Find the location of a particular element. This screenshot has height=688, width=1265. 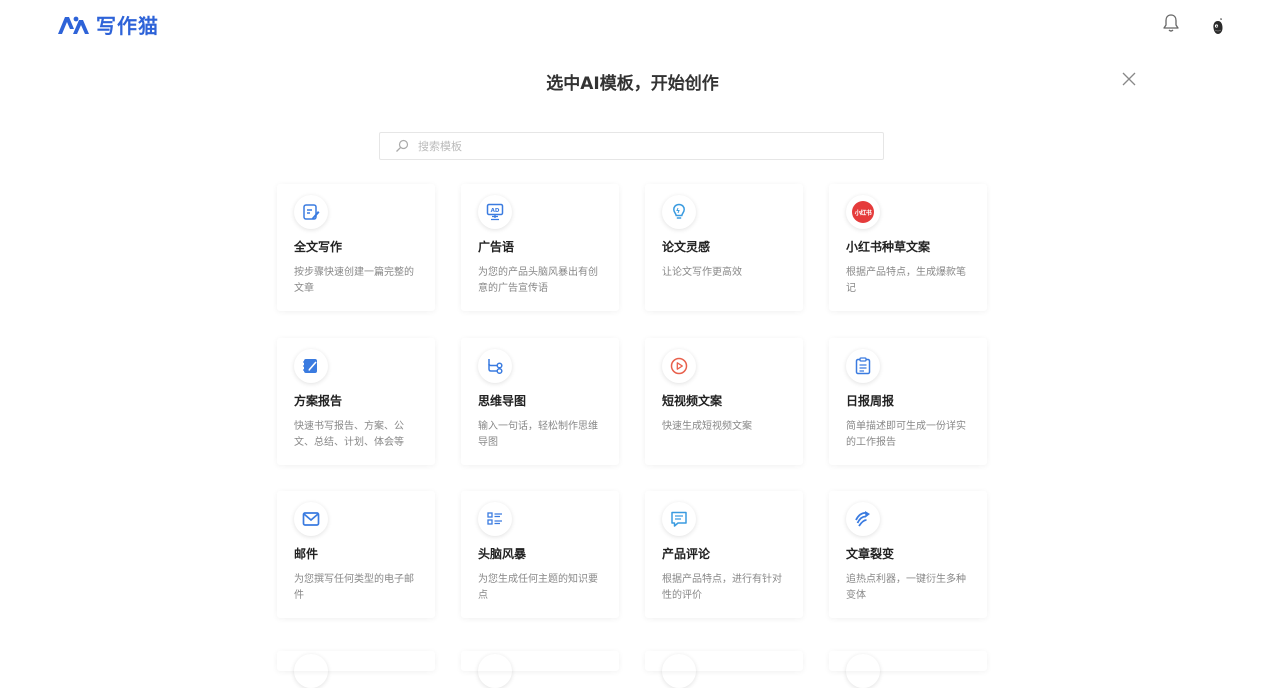

template-card-mindmap: 思维导图 输入一句话，轻松制作思维导图 is located at coordinates (540, 401).